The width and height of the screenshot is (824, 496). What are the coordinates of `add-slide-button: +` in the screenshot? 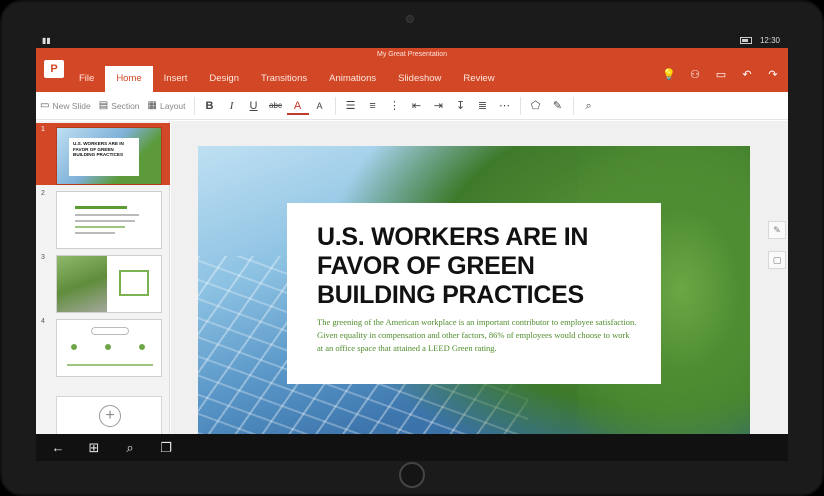 It's located at (109, 416).